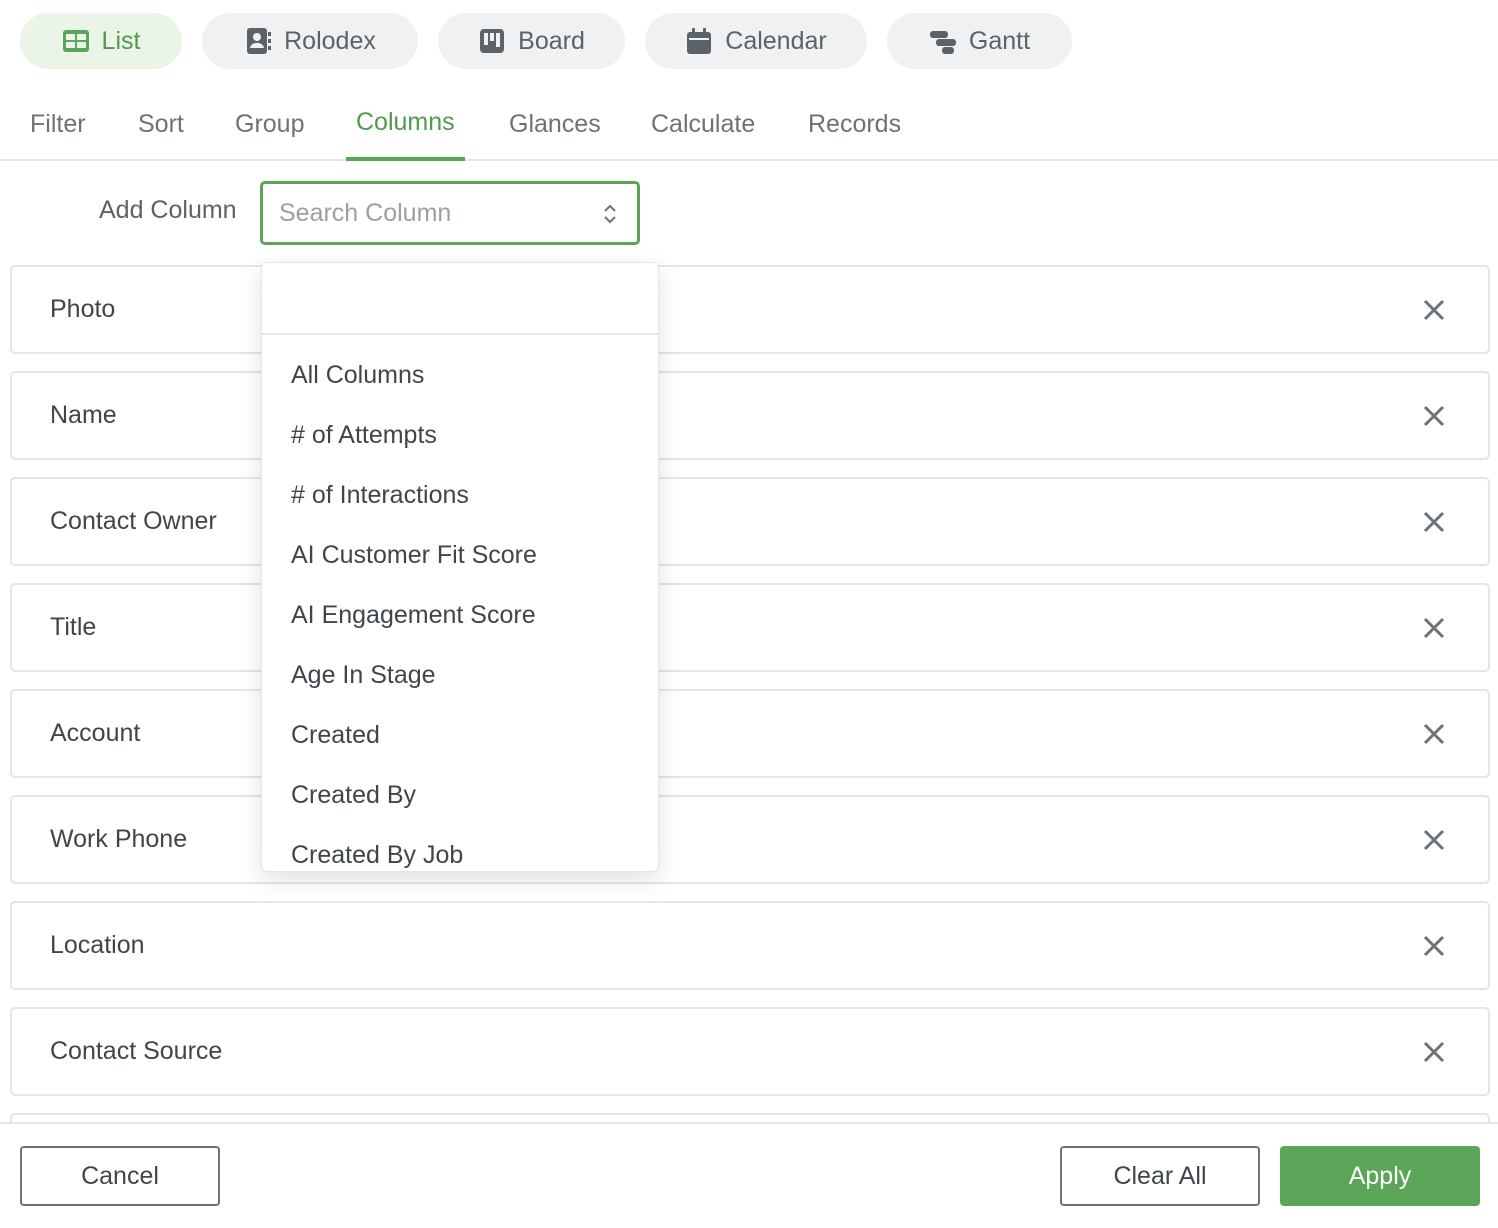  I want to click on view-rolodex-button: Rolodex, so click(310, 41).